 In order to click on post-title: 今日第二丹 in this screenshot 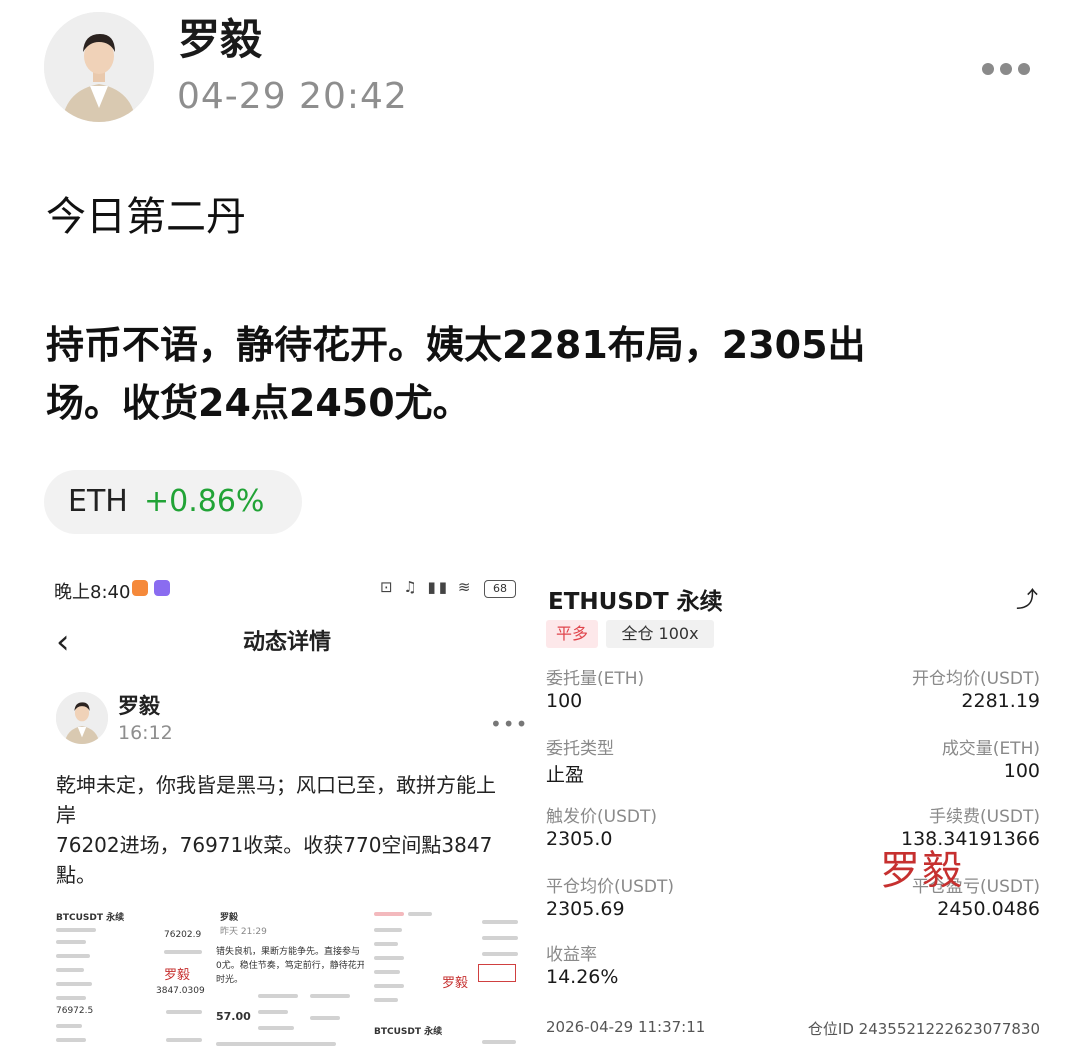, I will do `click(146, 217)`.